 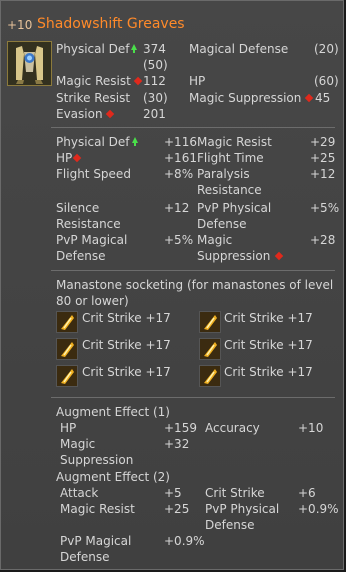 What do you see at coordinates (29, 63) in the screenshot?
I see `greaves-icon` at bounding box center [29, 63].